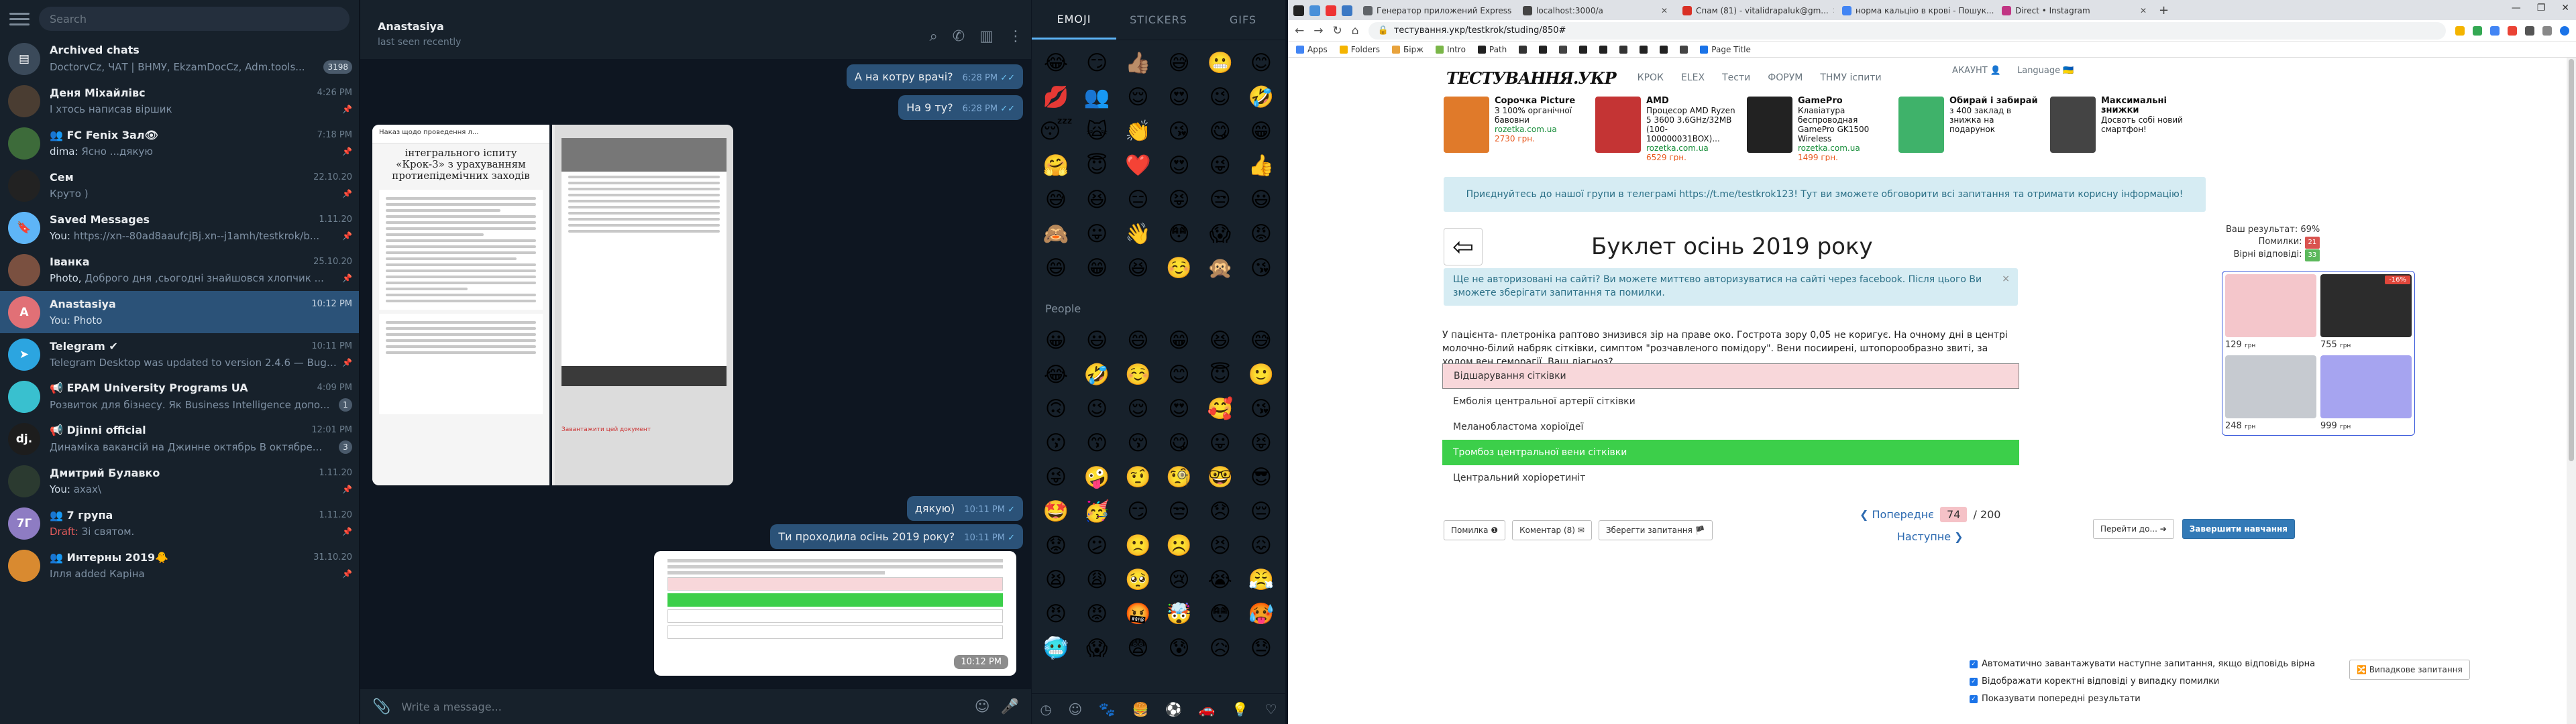  Describe the element at coordinates (1261, 648) in the screenshot. I see `emoji-button: 😓` at that location.